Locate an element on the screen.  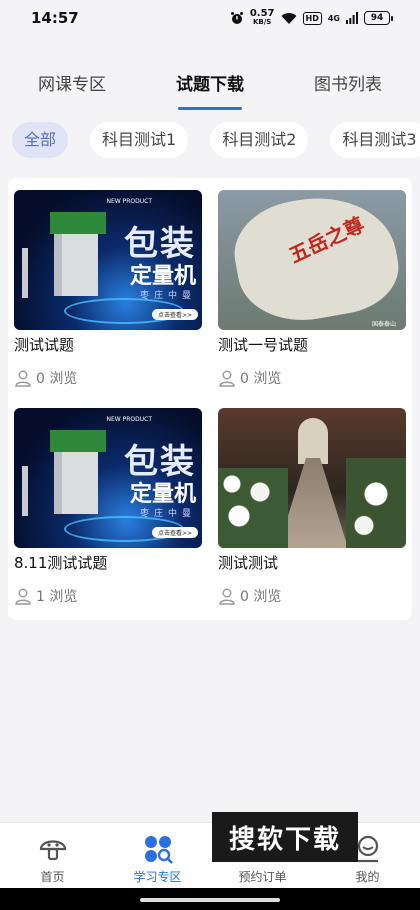
card-title: 8.11测试试题 is located at coordinates (61, 563).